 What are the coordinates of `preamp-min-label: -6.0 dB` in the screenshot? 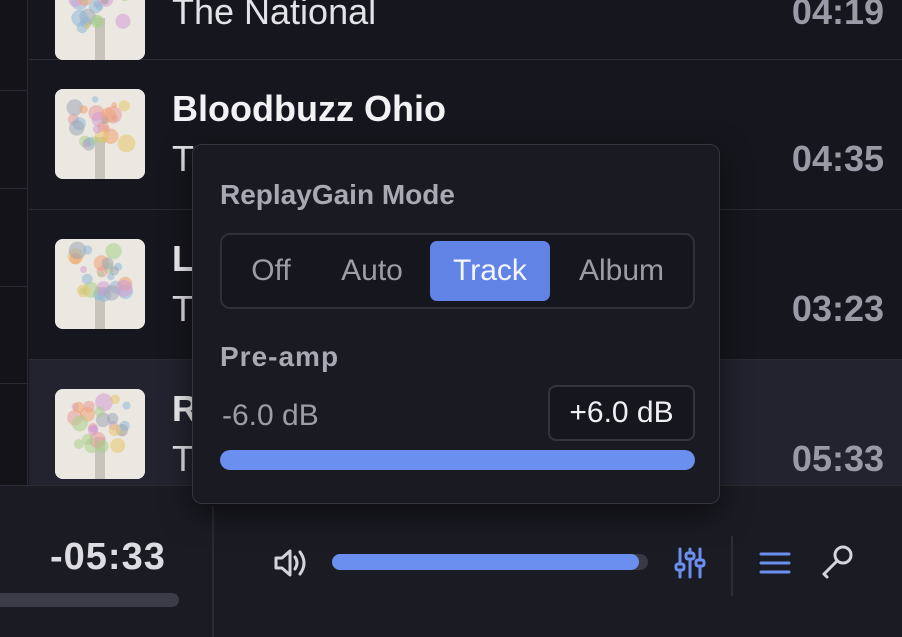 It's located at (270, 415).